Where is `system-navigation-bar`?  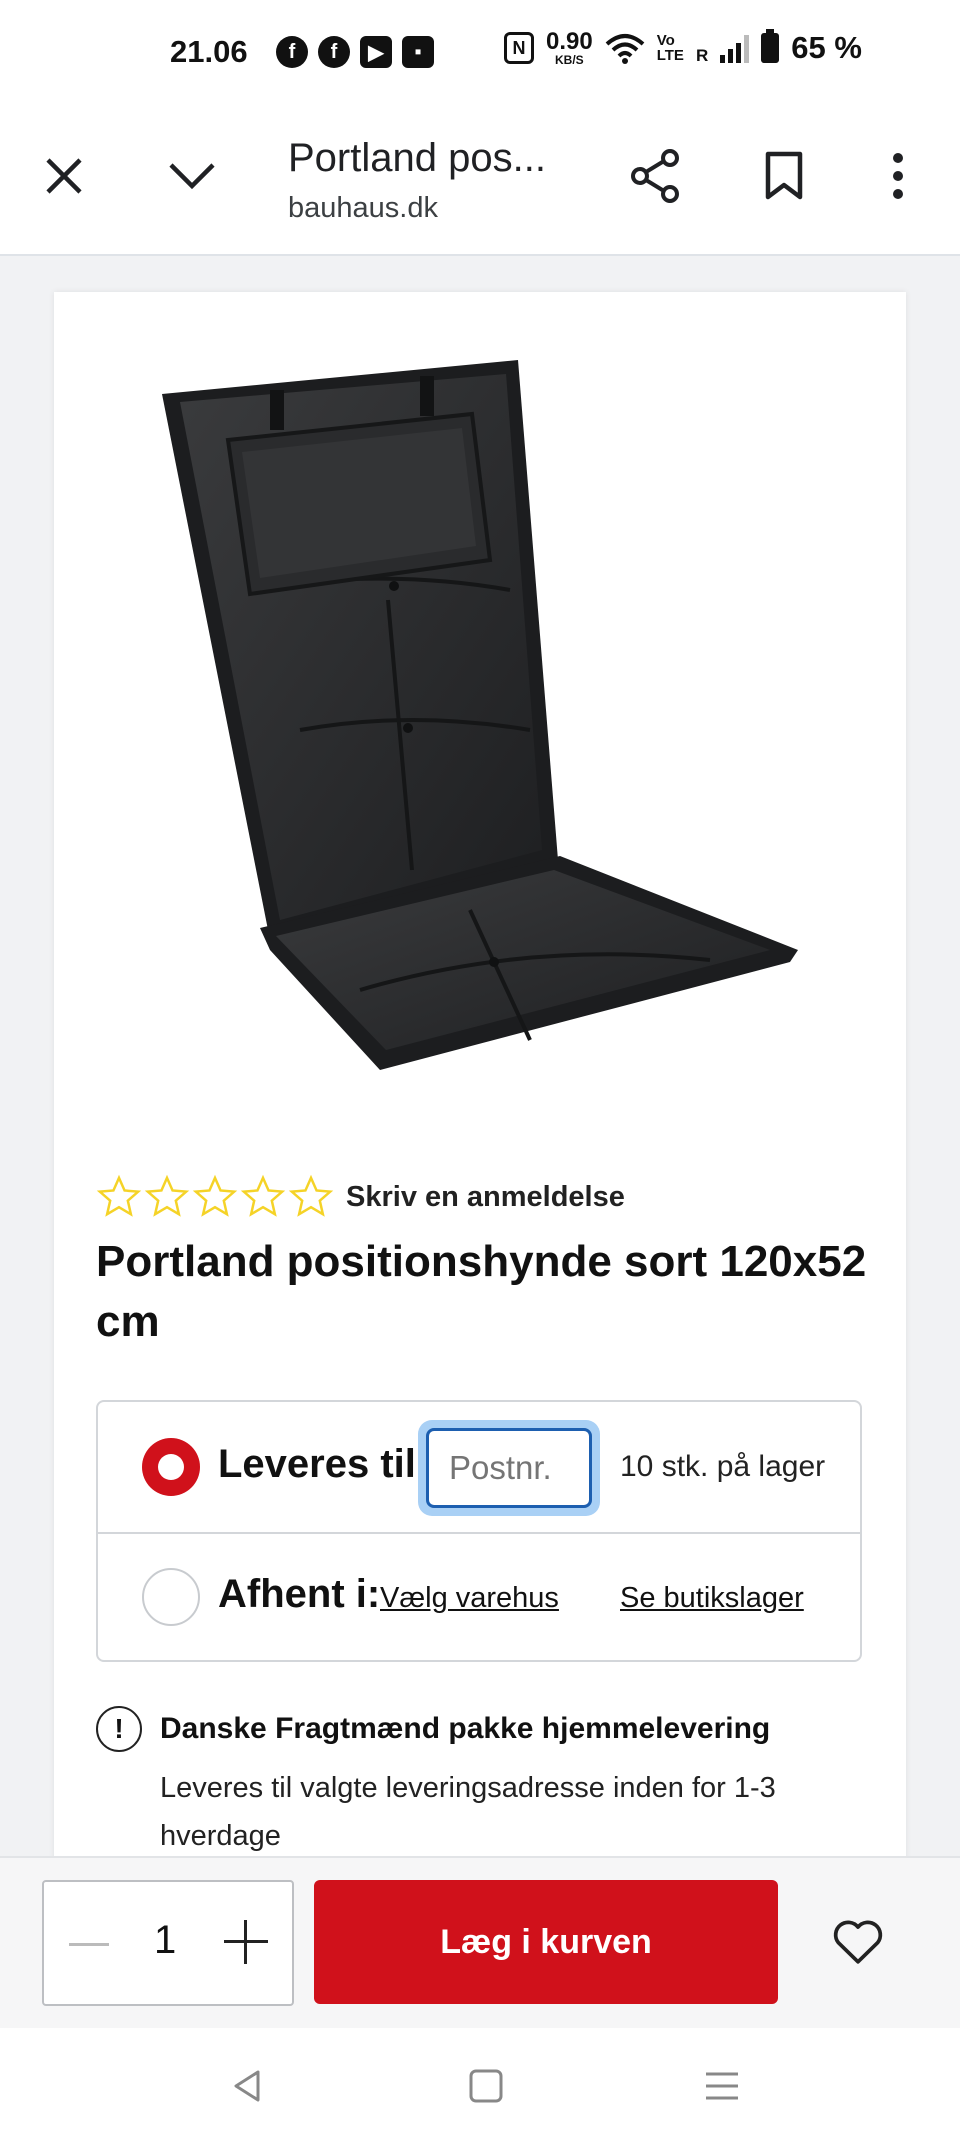 system-navigation-bar is located at coordinates (480, 2086).